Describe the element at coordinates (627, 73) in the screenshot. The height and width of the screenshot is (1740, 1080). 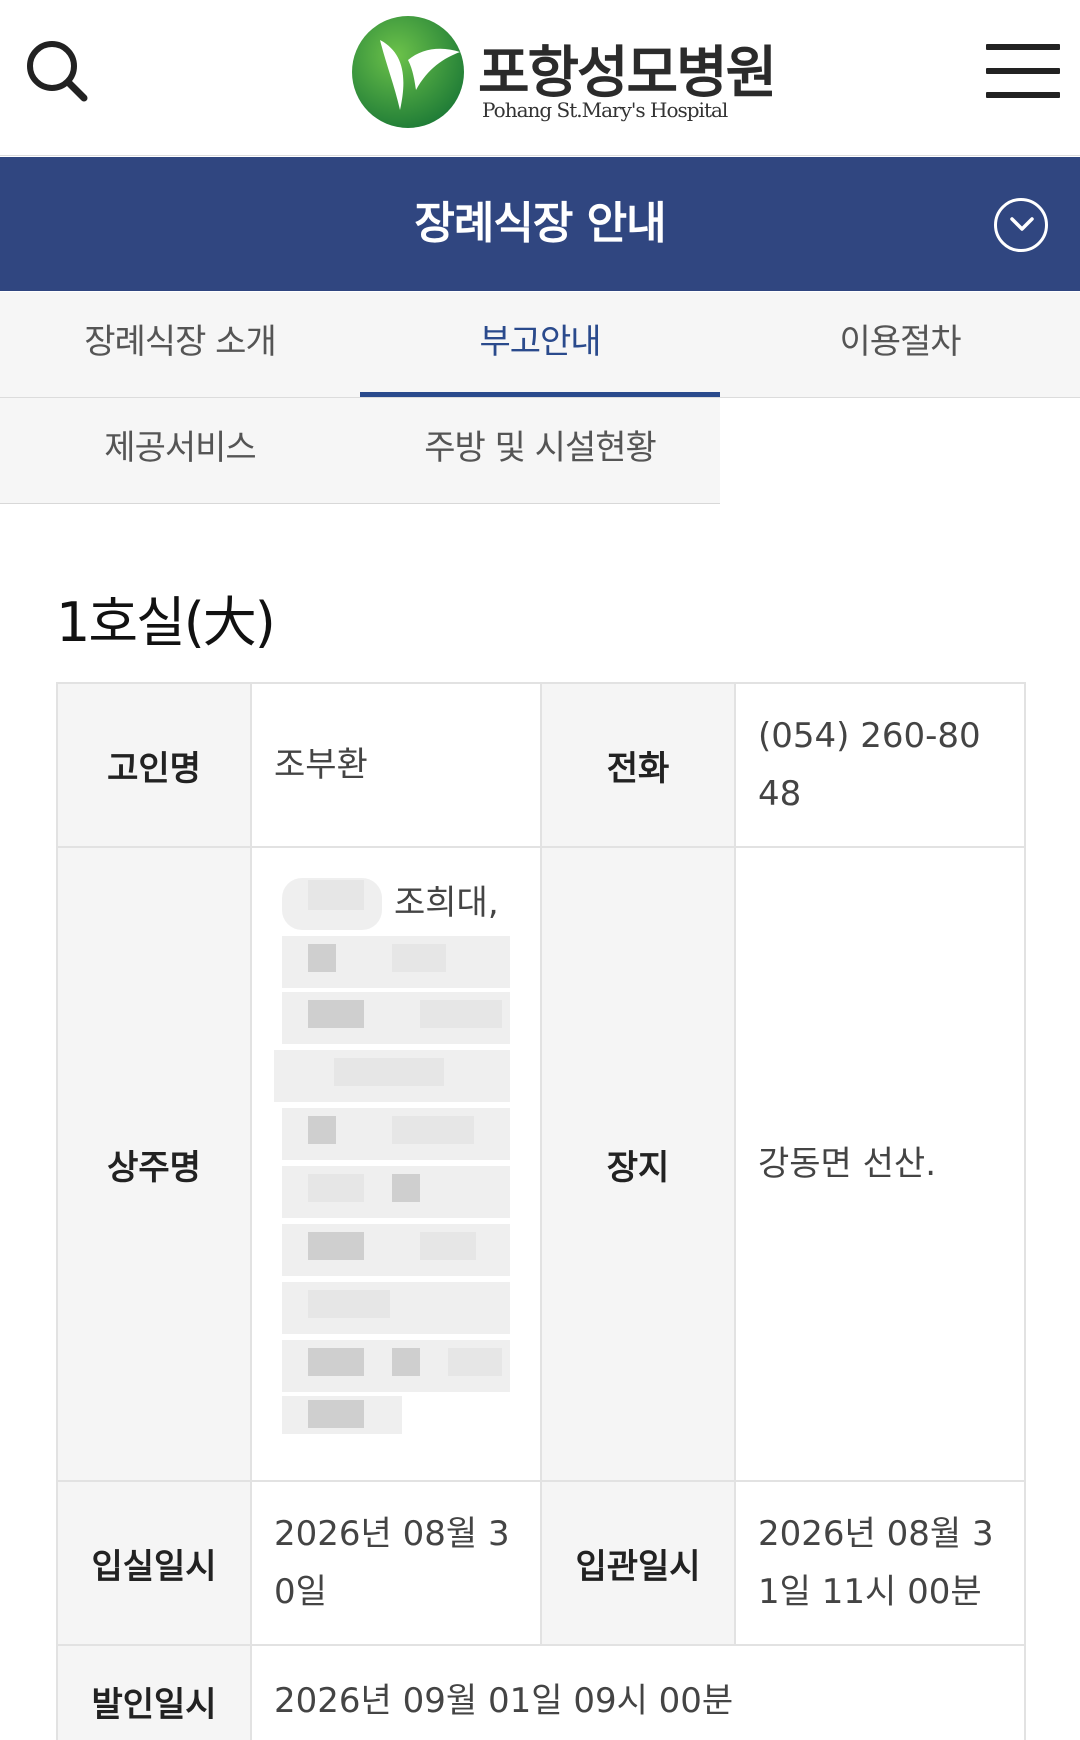
I see `logo-korean-text: 포항성모병원` at that location.